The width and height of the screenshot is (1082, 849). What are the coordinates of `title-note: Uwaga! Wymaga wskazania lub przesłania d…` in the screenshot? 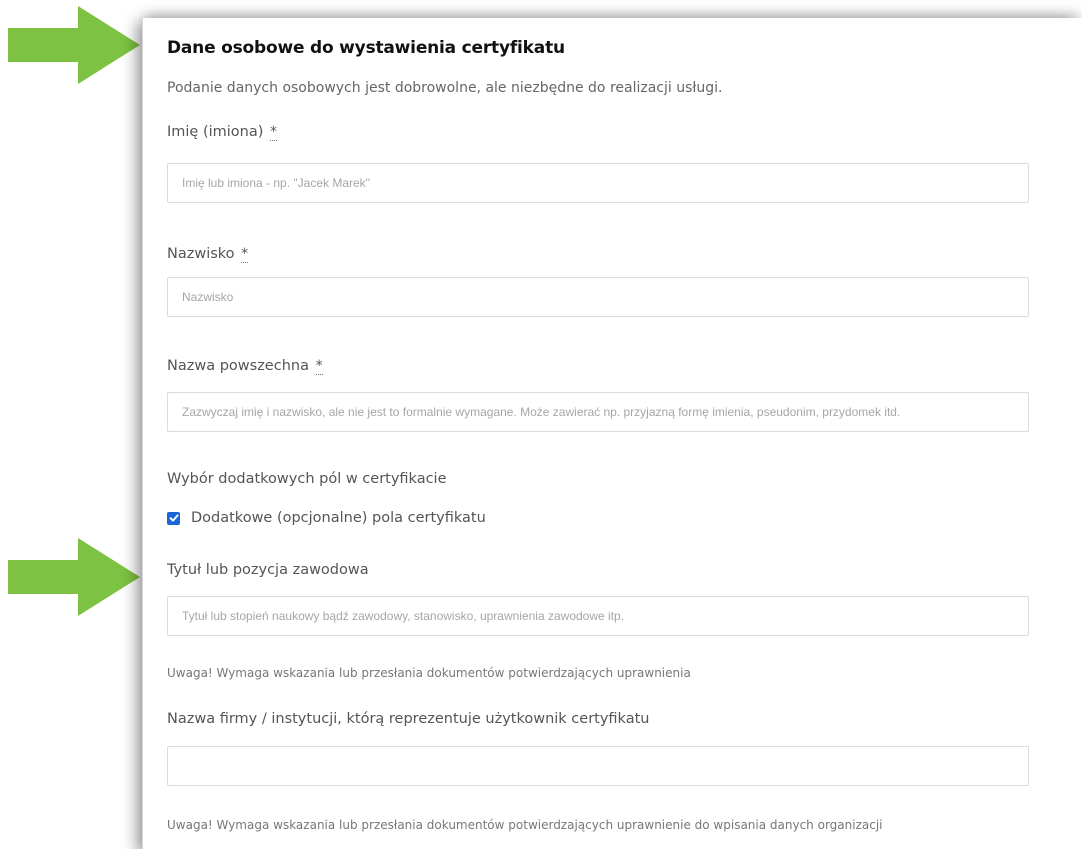 It's located at (429, 673).